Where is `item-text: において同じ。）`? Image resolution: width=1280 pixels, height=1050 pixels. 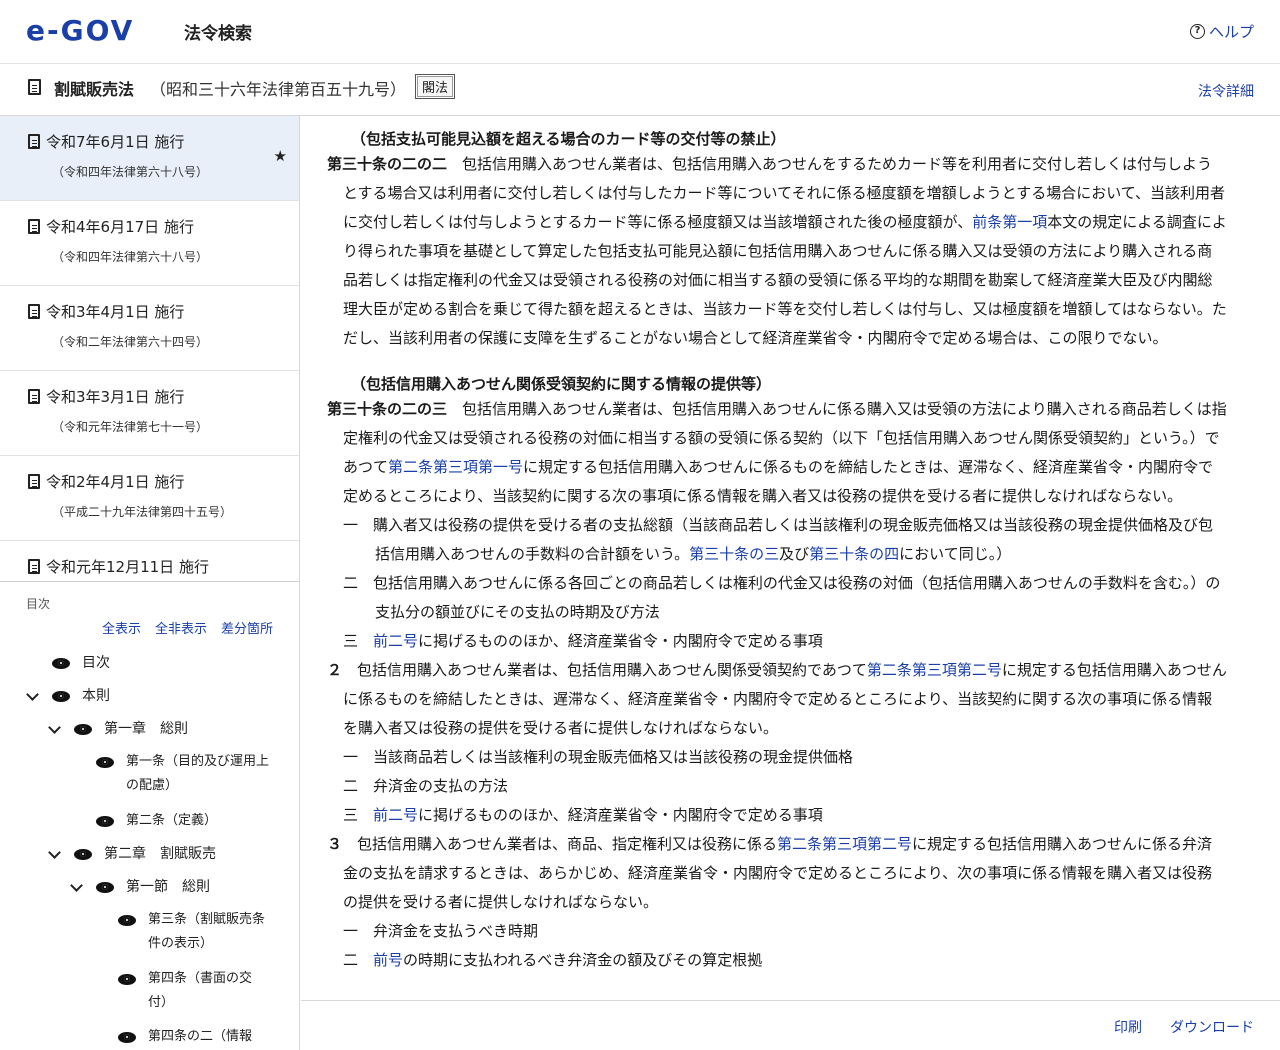
item-text: において同じ。） is located at coordinates (955, 554).